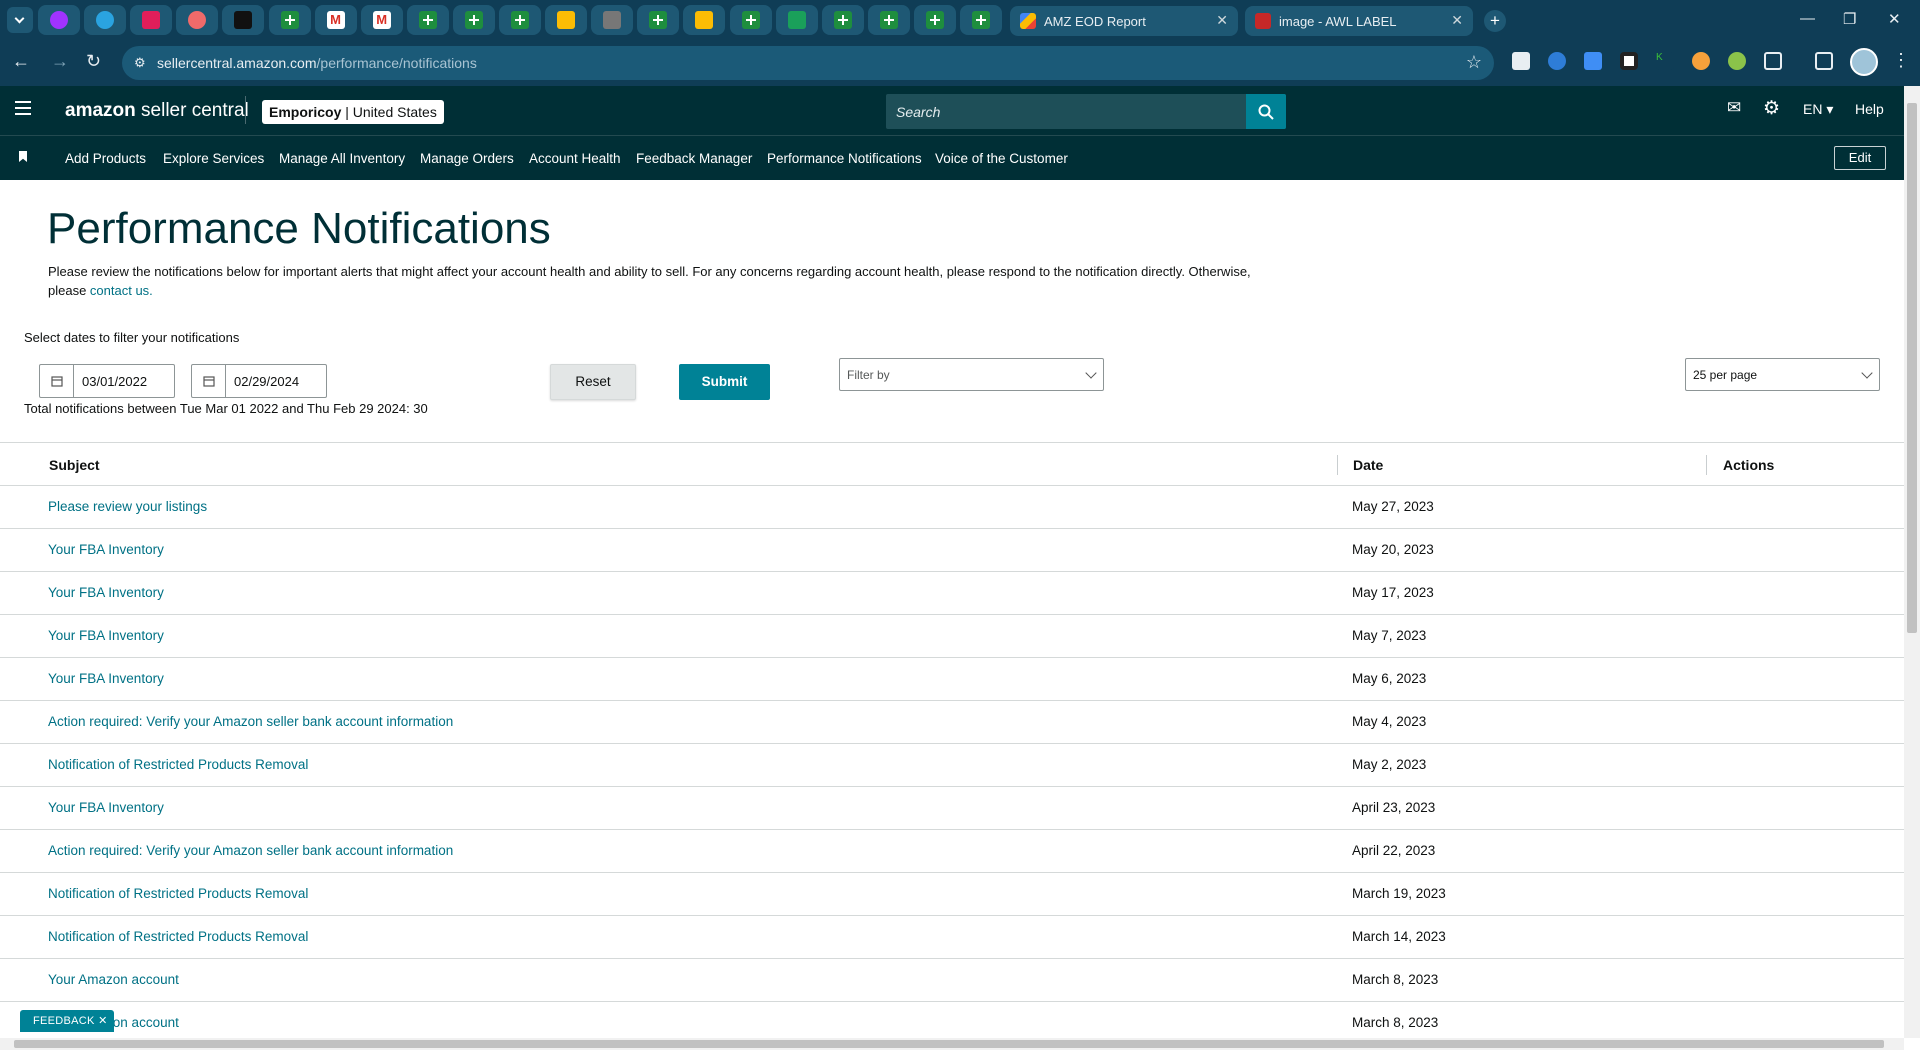 The width and height of the screenshot is (1920, 1050). Describe the element at coordinates (1912, 562) in the screenshot. I see `vertical-scrollbar` at that location.